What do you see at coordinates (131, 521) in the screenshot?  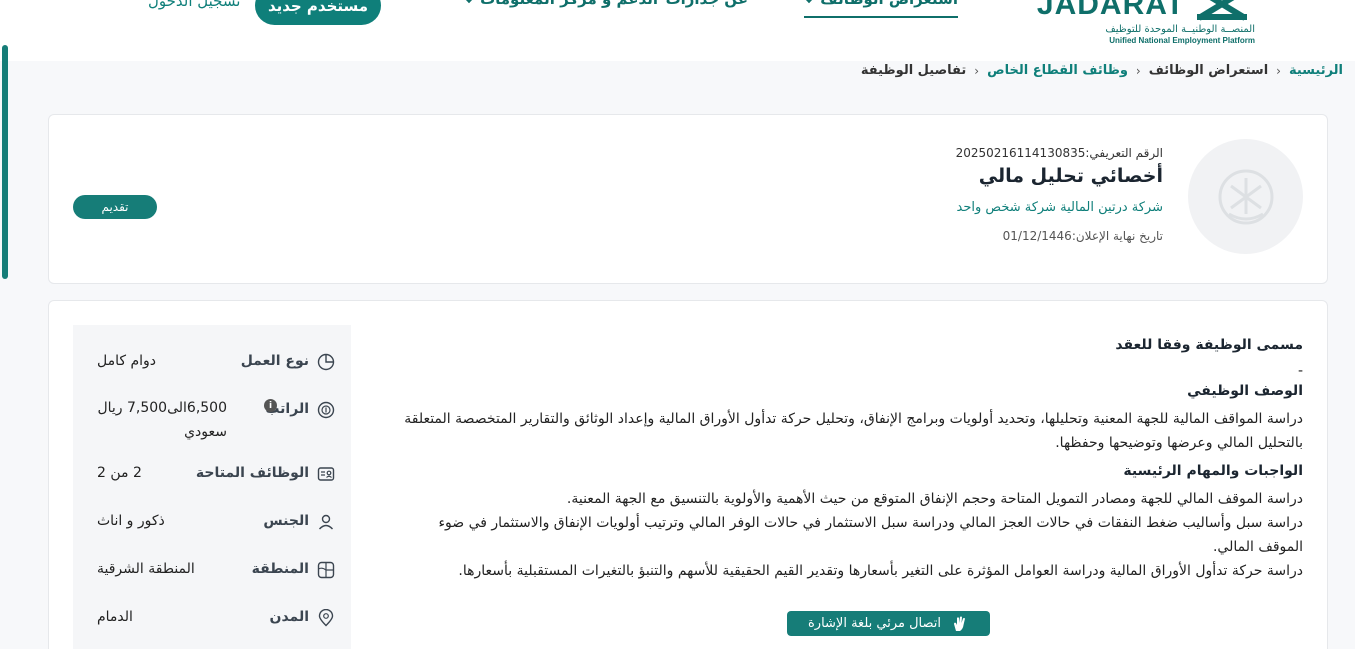 I see `gender-value: ذكور و اناث` at bounding box center [131, 521].